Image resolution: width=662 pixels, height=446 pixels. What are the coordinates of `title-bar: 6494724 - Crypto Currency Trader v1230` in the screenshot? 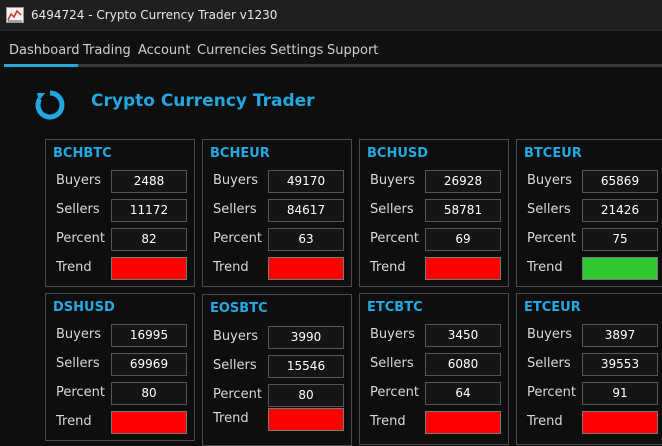 It's located at (331, 15).